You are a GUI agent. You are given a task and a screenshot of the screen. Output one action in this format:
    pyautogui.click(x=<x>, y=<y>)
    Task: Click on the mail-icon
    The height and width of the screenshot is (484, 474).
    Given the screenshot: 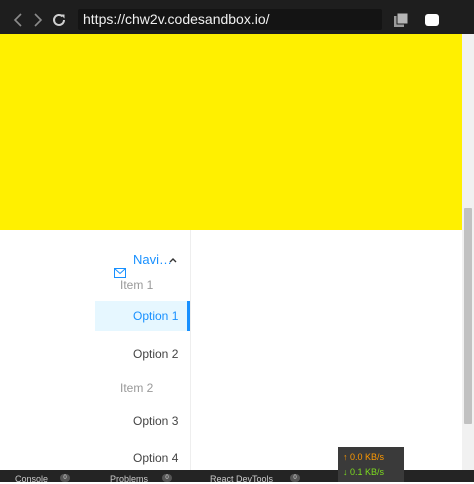 What is the action you would take?
    pyautogui.click(x=120, y=266)
    